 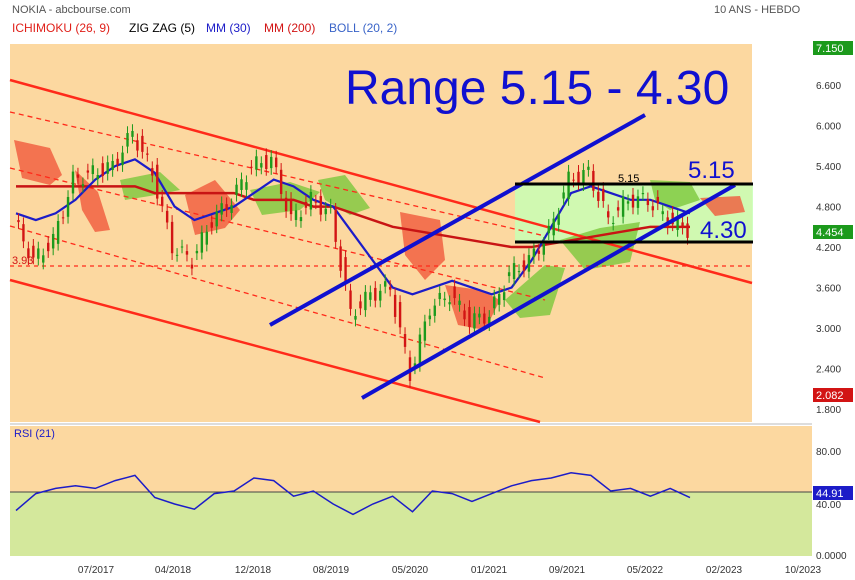 I want to click on x-tick-label: 01/2021, so click(x=489, y=570).